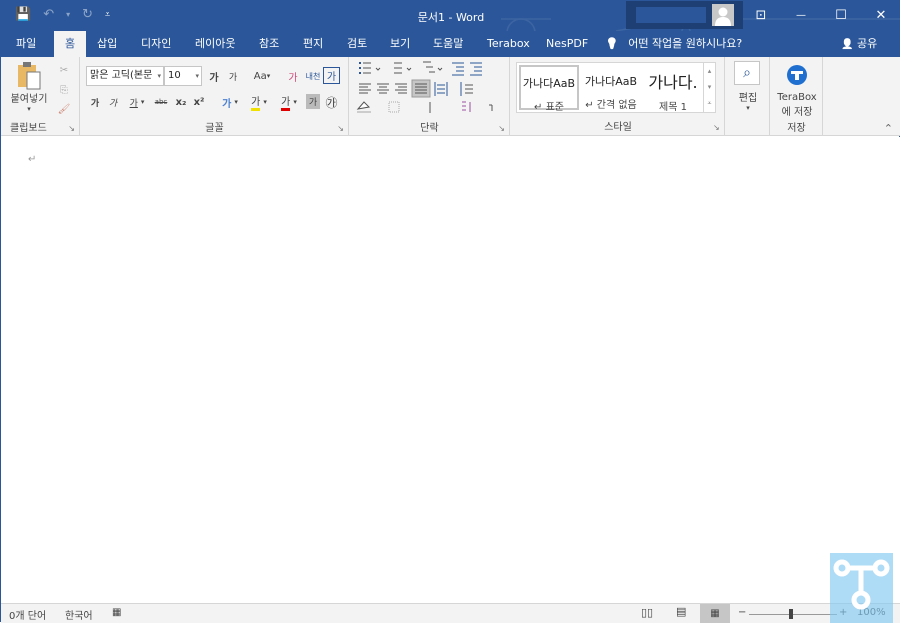 The width and height of the screenshot is (900, 626). I want to click on superscript-button: x², so click(199, 102).